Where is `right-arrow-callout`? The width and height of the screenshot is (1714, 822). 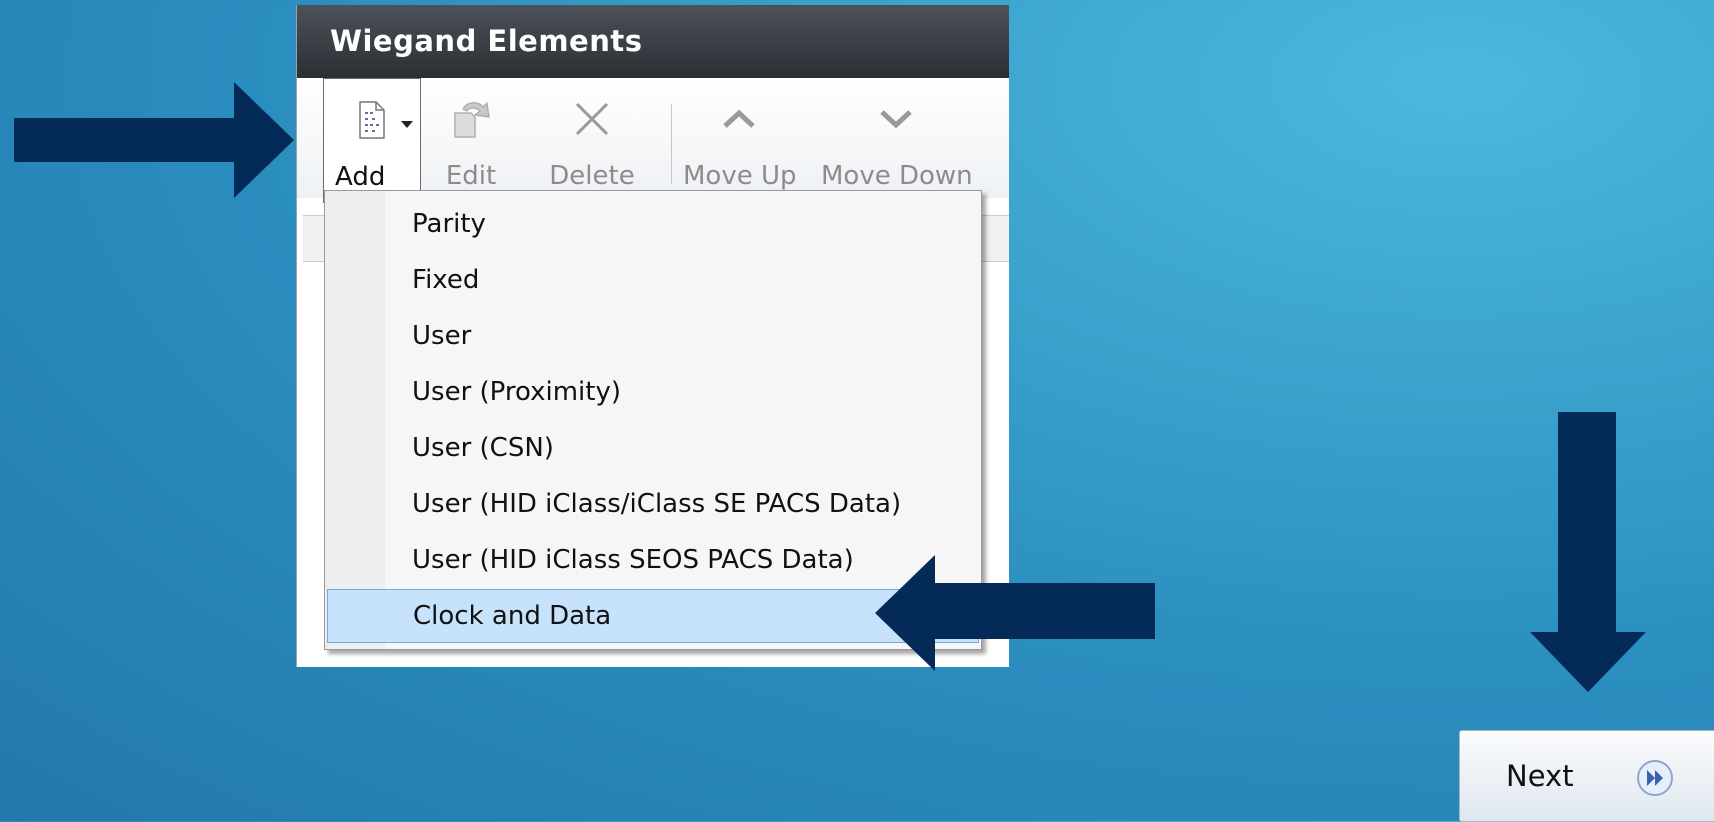
right-arrow-callout is located at coordinates (154, 140).